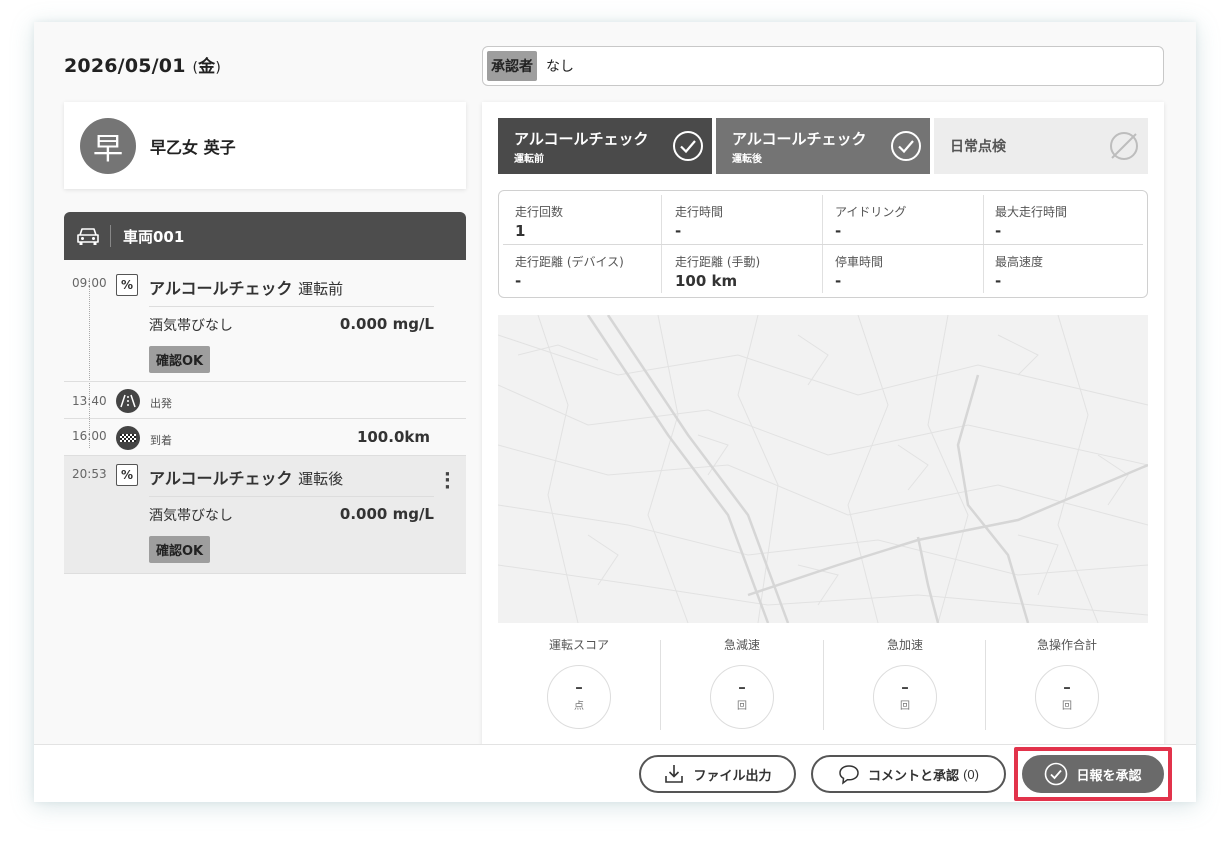 The image size is (1228, 844). What do you see at coordinates (108, 145) in the screenshot?
I see `avatar: 早` at bounding box center [108, 145].